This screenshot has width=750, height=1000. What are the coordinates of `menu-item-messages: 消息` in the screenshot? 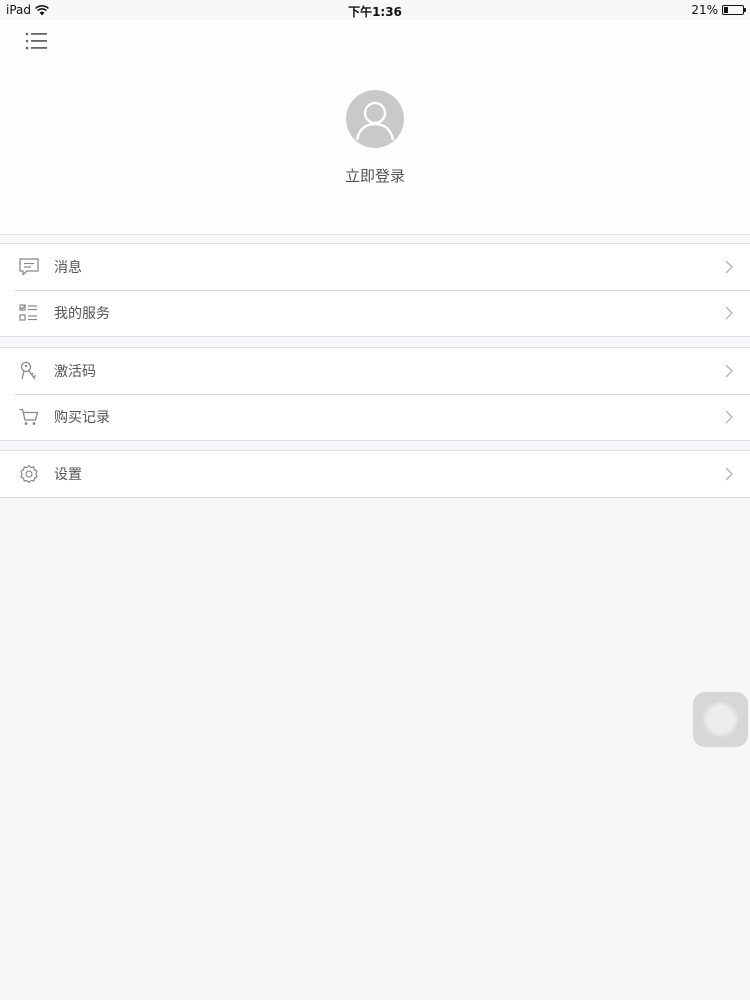 It's located at (375, 267).